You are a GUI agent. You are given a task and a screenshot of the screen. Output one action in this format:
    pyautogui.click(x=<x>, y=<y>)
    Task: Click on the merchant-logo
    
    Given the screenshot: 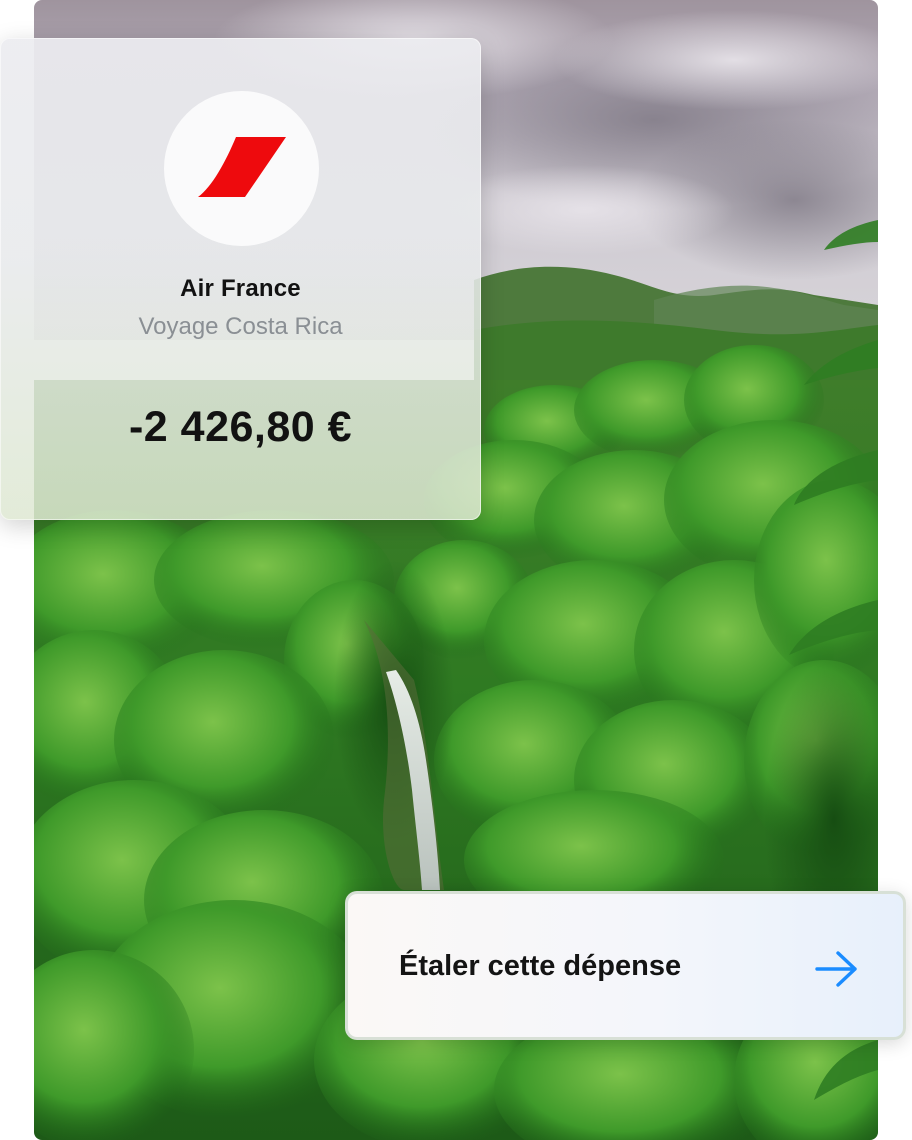 What is the action you would take?
    pyautogui.click(x=241, y=168)
    